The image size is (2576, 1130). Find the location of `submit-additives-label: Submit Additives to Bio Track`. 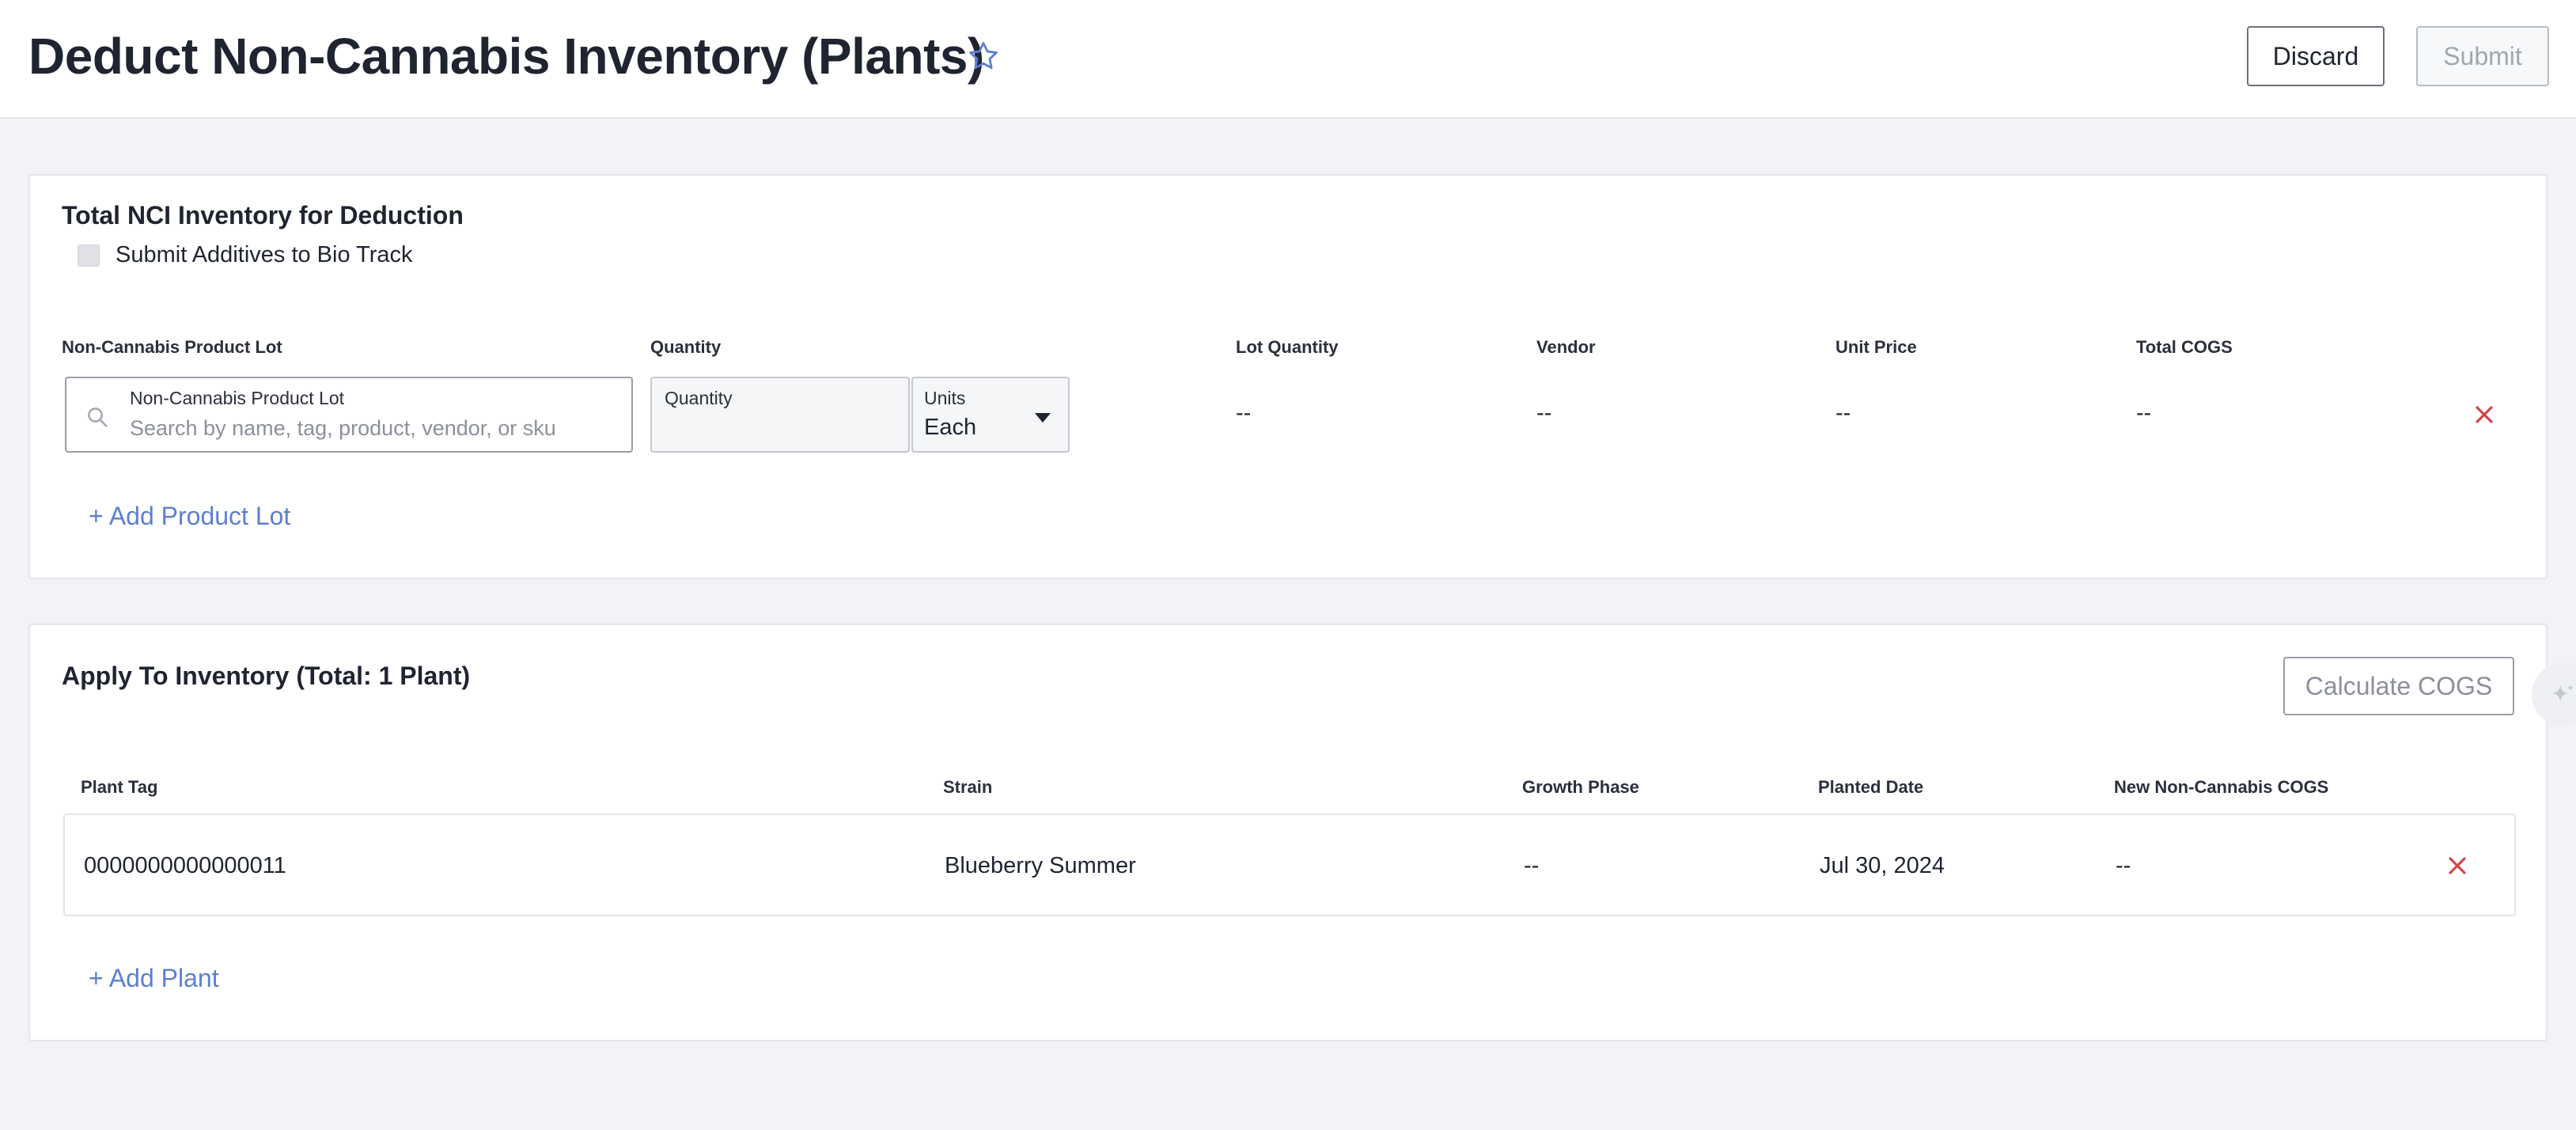

submit-additives-label: Submit Additives to Bio Track is located at coordinates (264, 254).